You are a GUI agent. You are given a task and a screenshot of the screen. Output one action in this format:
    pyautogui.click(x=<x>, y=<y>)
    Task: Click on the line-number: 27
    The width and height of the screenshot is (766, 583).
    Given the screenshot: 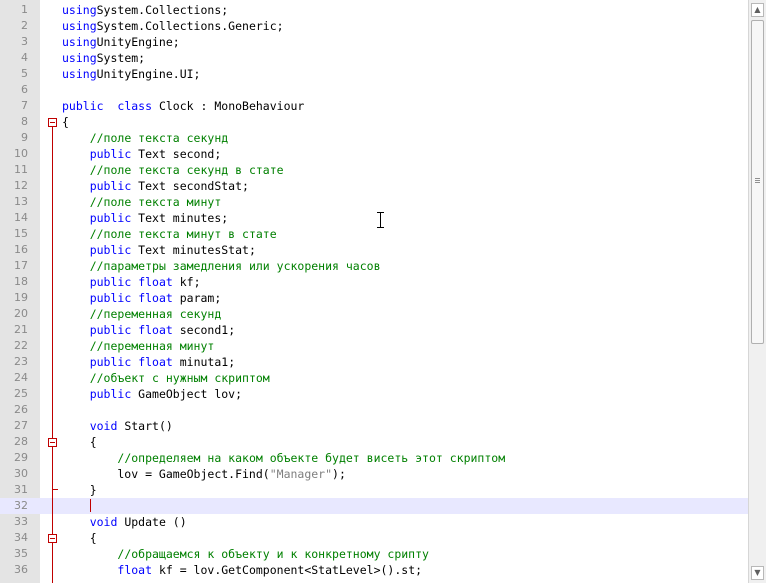 What is the action you would take?
    pyautogui.click(x=21, y=425)
    